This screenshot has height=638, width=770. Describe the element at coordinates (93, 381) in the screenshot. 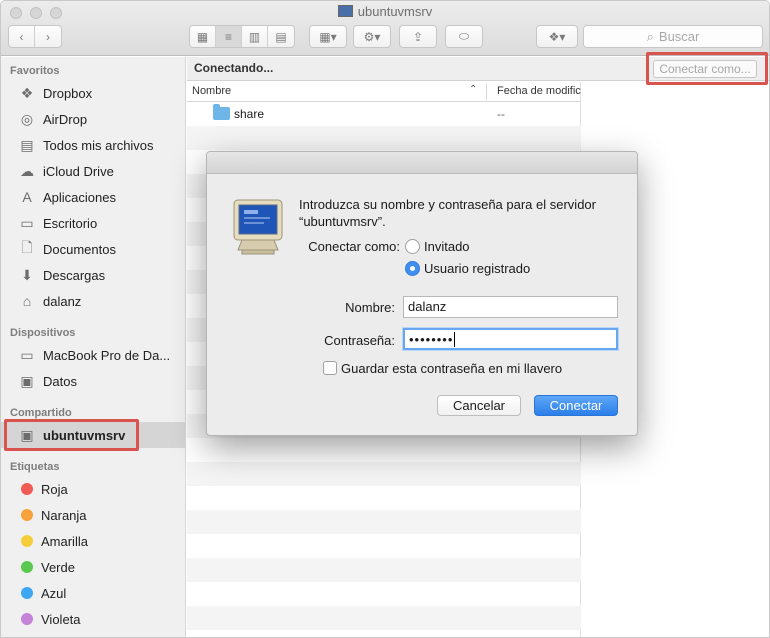

I see `sidebar-item-datos: ▣ Datos` at that location.